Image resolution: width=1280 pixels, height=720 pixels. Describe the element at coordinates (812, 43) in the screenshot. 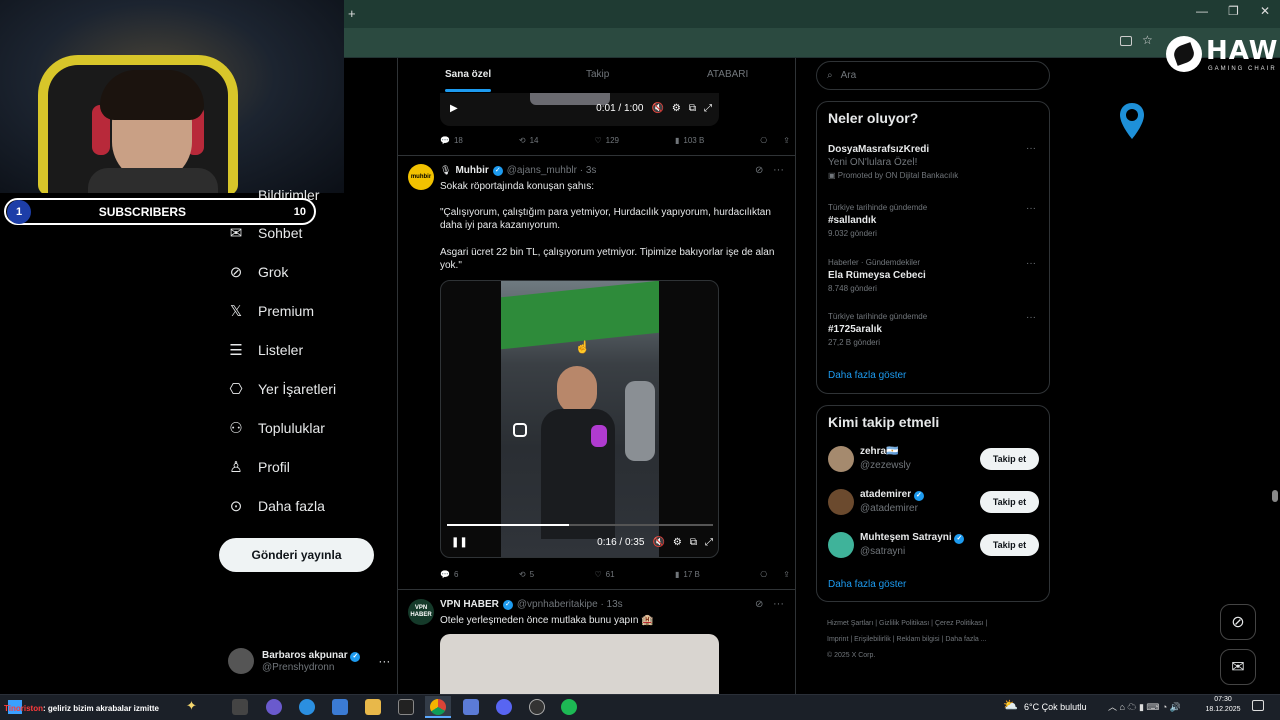

I see `address-bar: ☆` at that location.